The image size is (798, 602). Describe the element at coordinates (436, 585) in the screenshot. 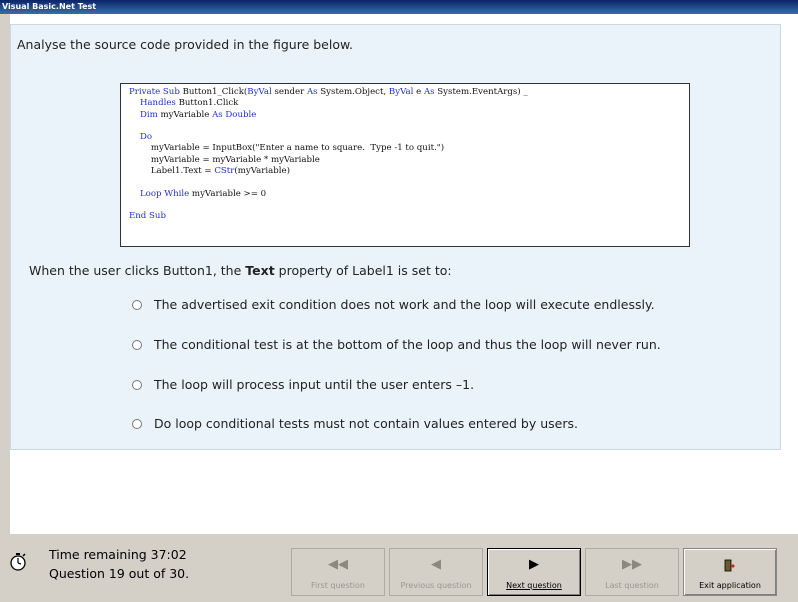

I see `previous-question-label: Previous question` at that location.